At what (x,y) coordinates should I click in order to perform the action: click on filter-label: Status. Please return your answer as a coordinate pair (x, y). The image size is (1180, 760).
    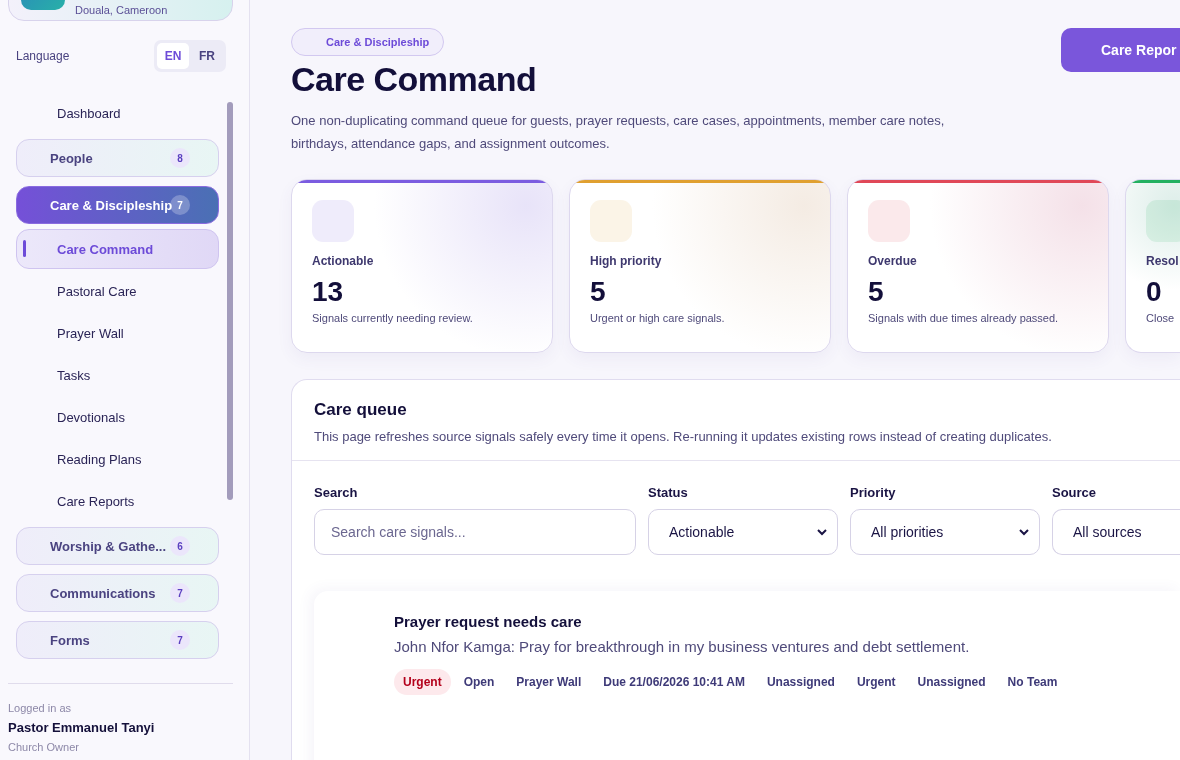
    Looking at the image, I should click on (668, 492).